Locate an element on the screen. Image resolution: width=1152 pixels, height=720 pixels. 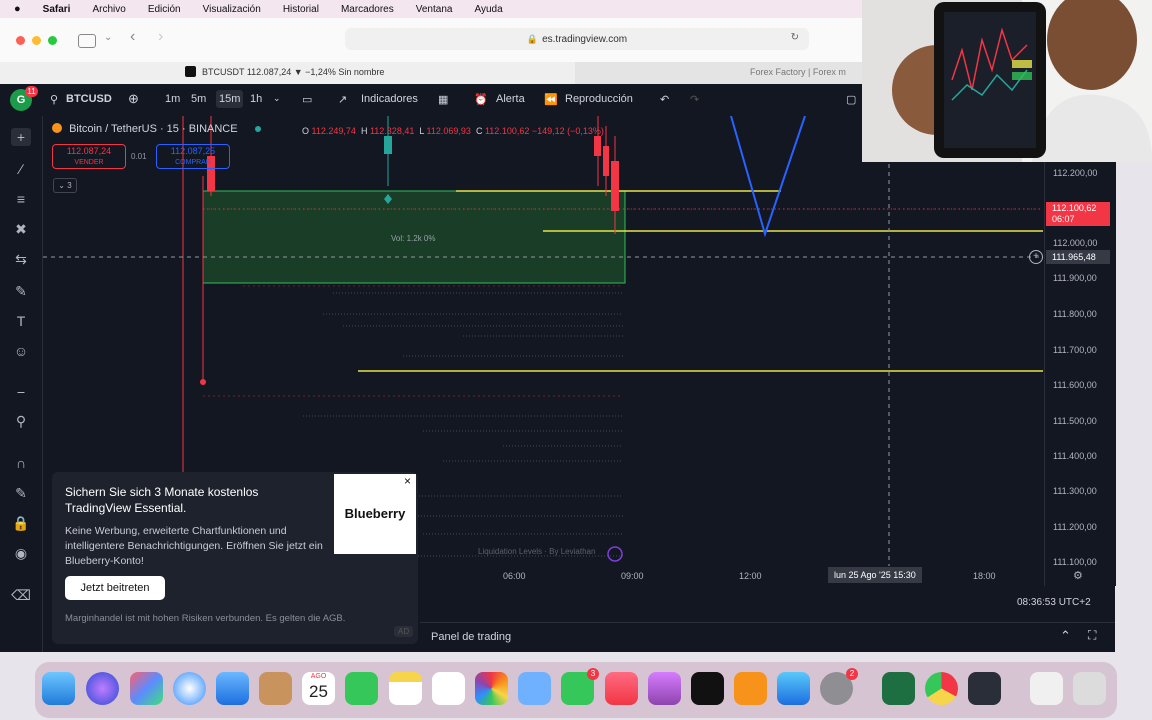
horizontal-lines-icon: ≡ is located at coordinates (21, 199).